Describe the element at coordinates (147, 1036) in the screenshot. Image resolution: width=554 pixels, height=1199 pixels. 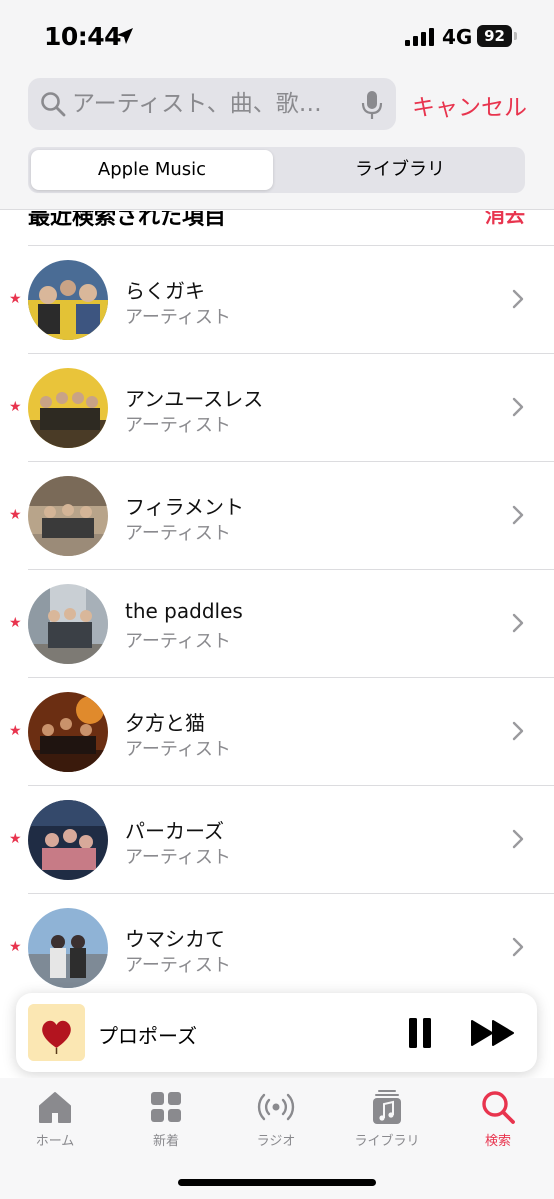
I see `track-title: プロポーズ` at that location.